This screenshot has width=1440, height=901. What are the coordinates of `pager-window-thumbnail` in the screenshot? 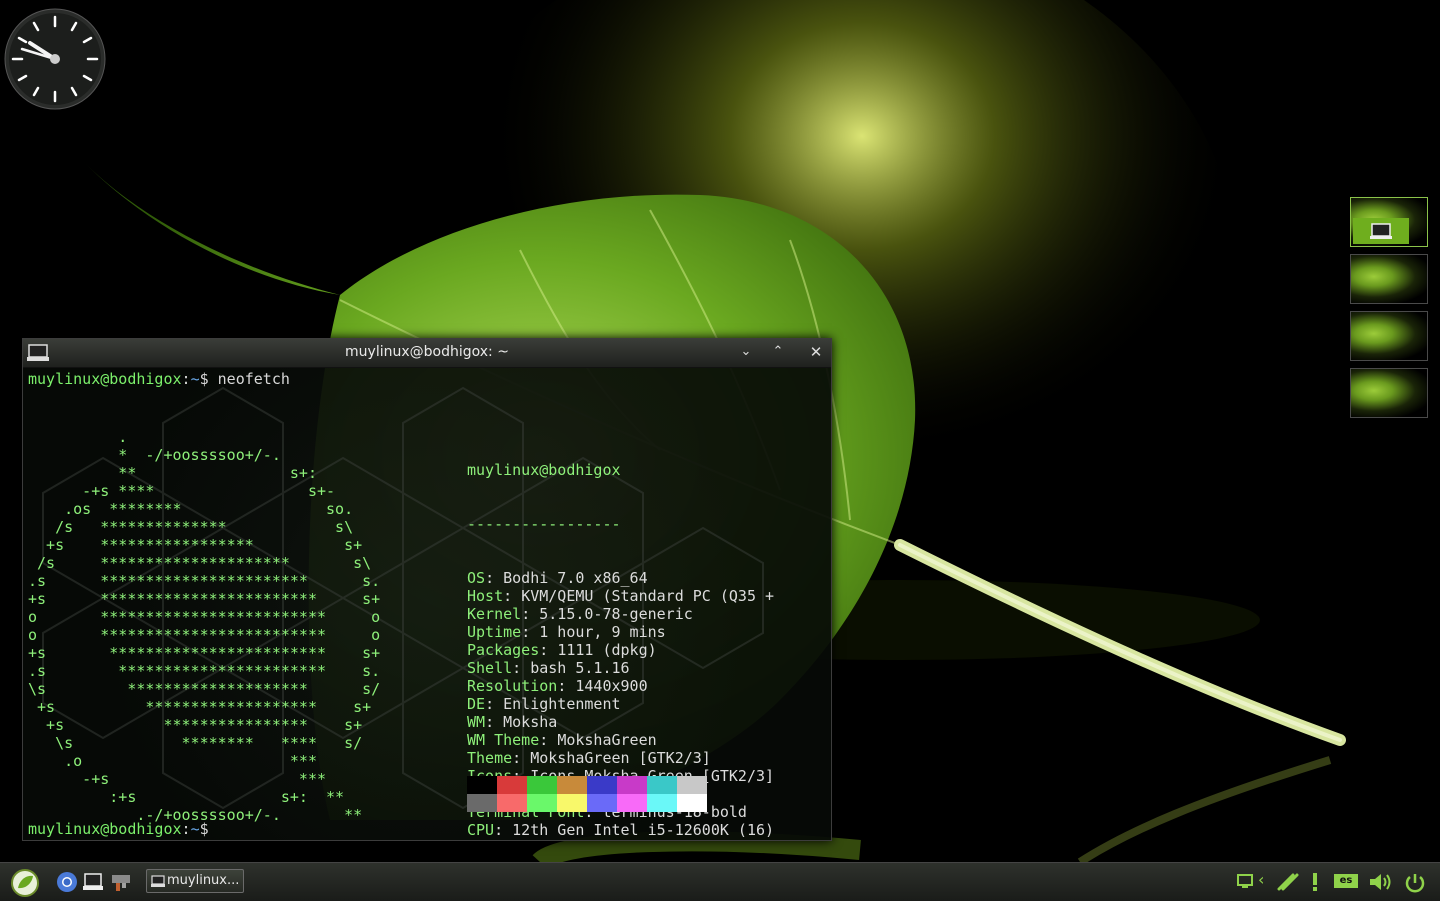 It's located at (1381, 231).